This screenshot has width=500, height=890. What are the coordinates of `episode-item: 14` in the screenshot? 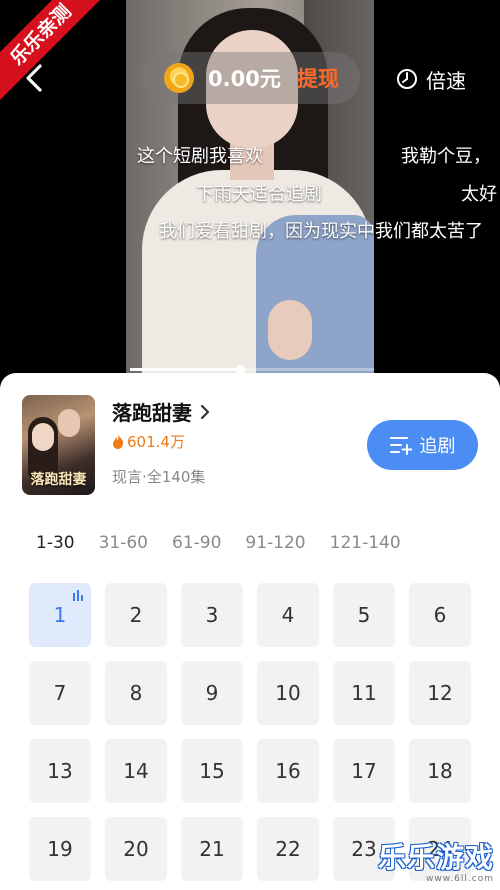 It's located at (136, 771).